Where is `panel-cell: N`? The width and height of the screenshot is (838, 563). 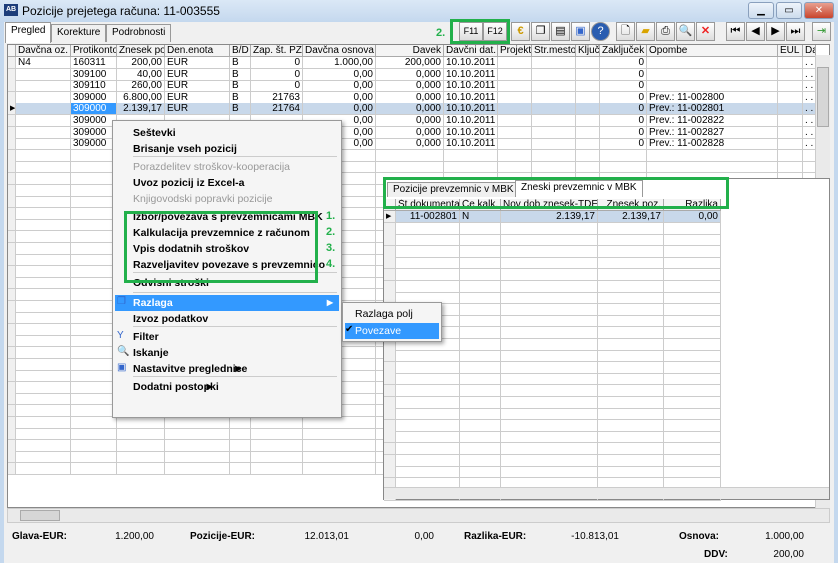
panel-cell: N is located at coordinates (480, 217).